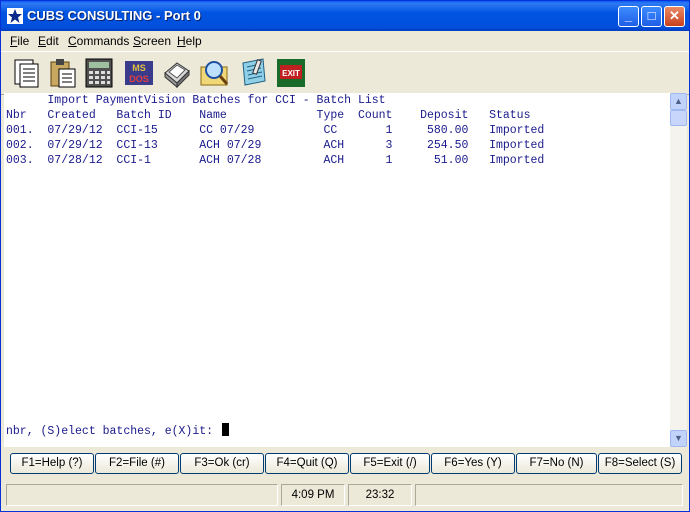 The height and width of the screenshot is (512, 690). I want to click on ms-dos-icon: MS DOS, so click(139, 73).